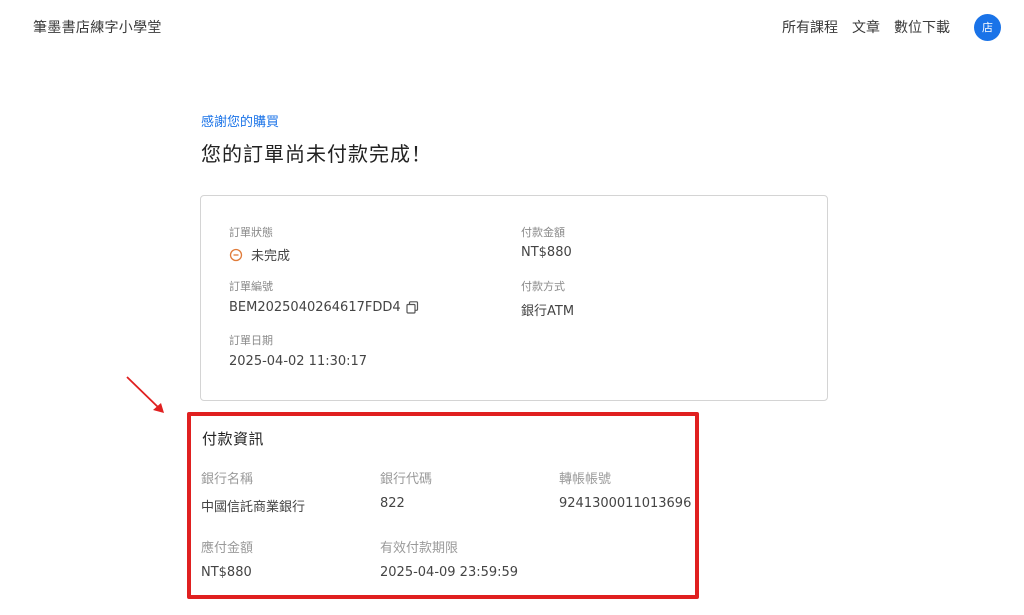 Image resolution: width=1024 pixels, height=615 pixels. What do you see at coordinates (392, 503) in the screenshot?
I see `bank-code-value: 822` at bounding box center [392, 503].